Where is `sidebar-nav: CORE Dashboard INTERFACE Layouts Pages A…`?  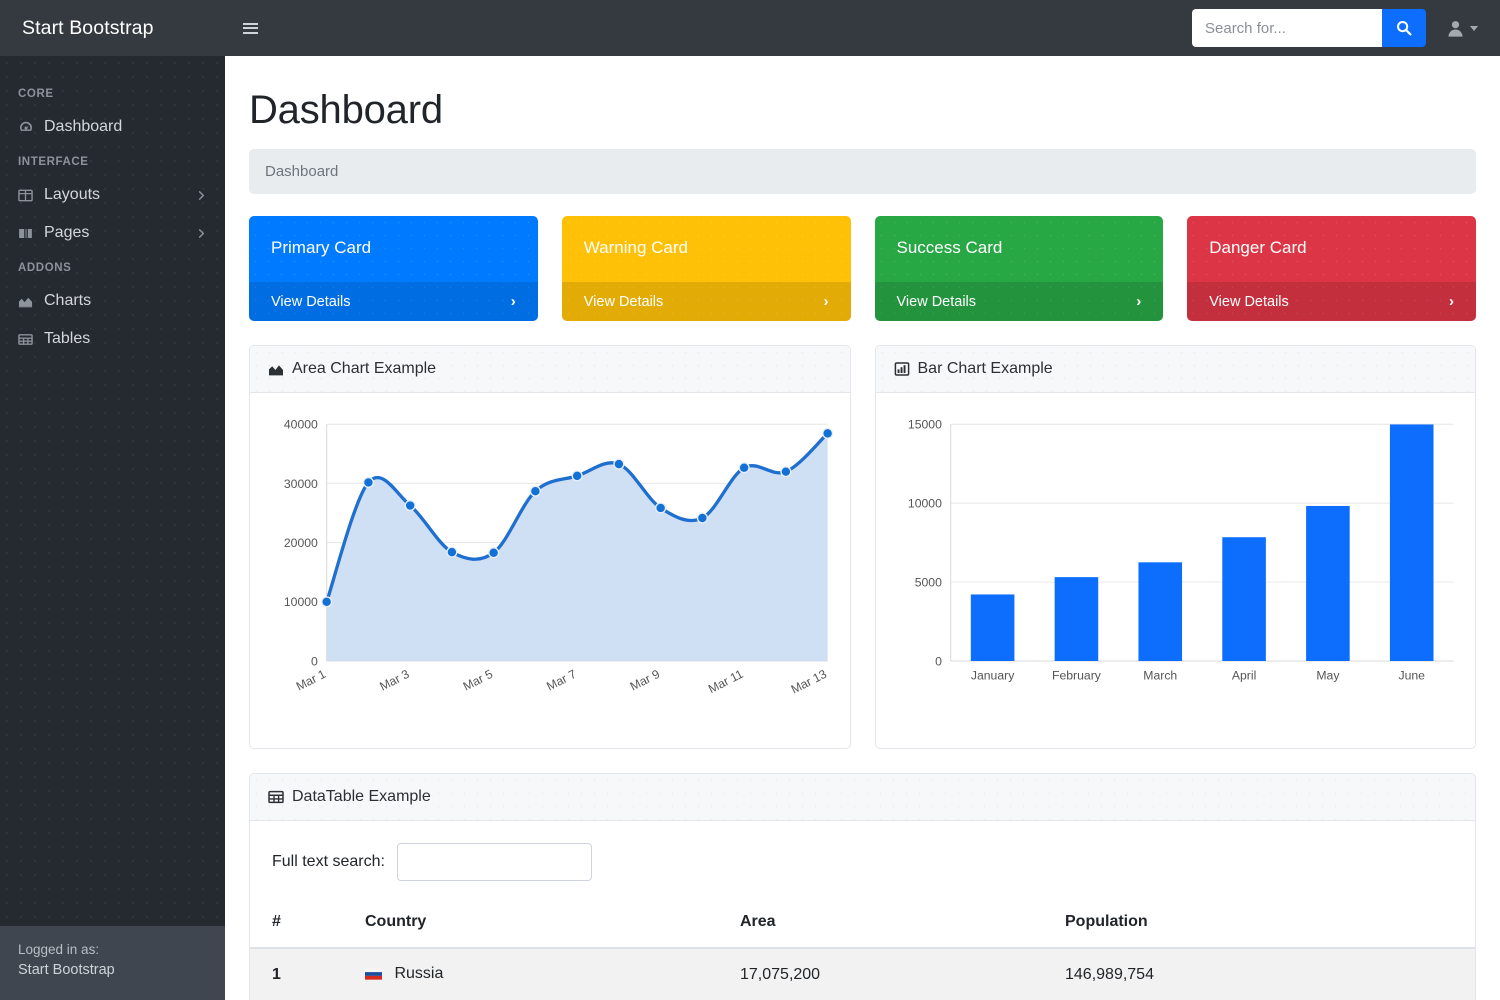
sidebar-nav: CORE Dashboard INTERFACE Layouts Pages A… is located at coordinates (112, 491).